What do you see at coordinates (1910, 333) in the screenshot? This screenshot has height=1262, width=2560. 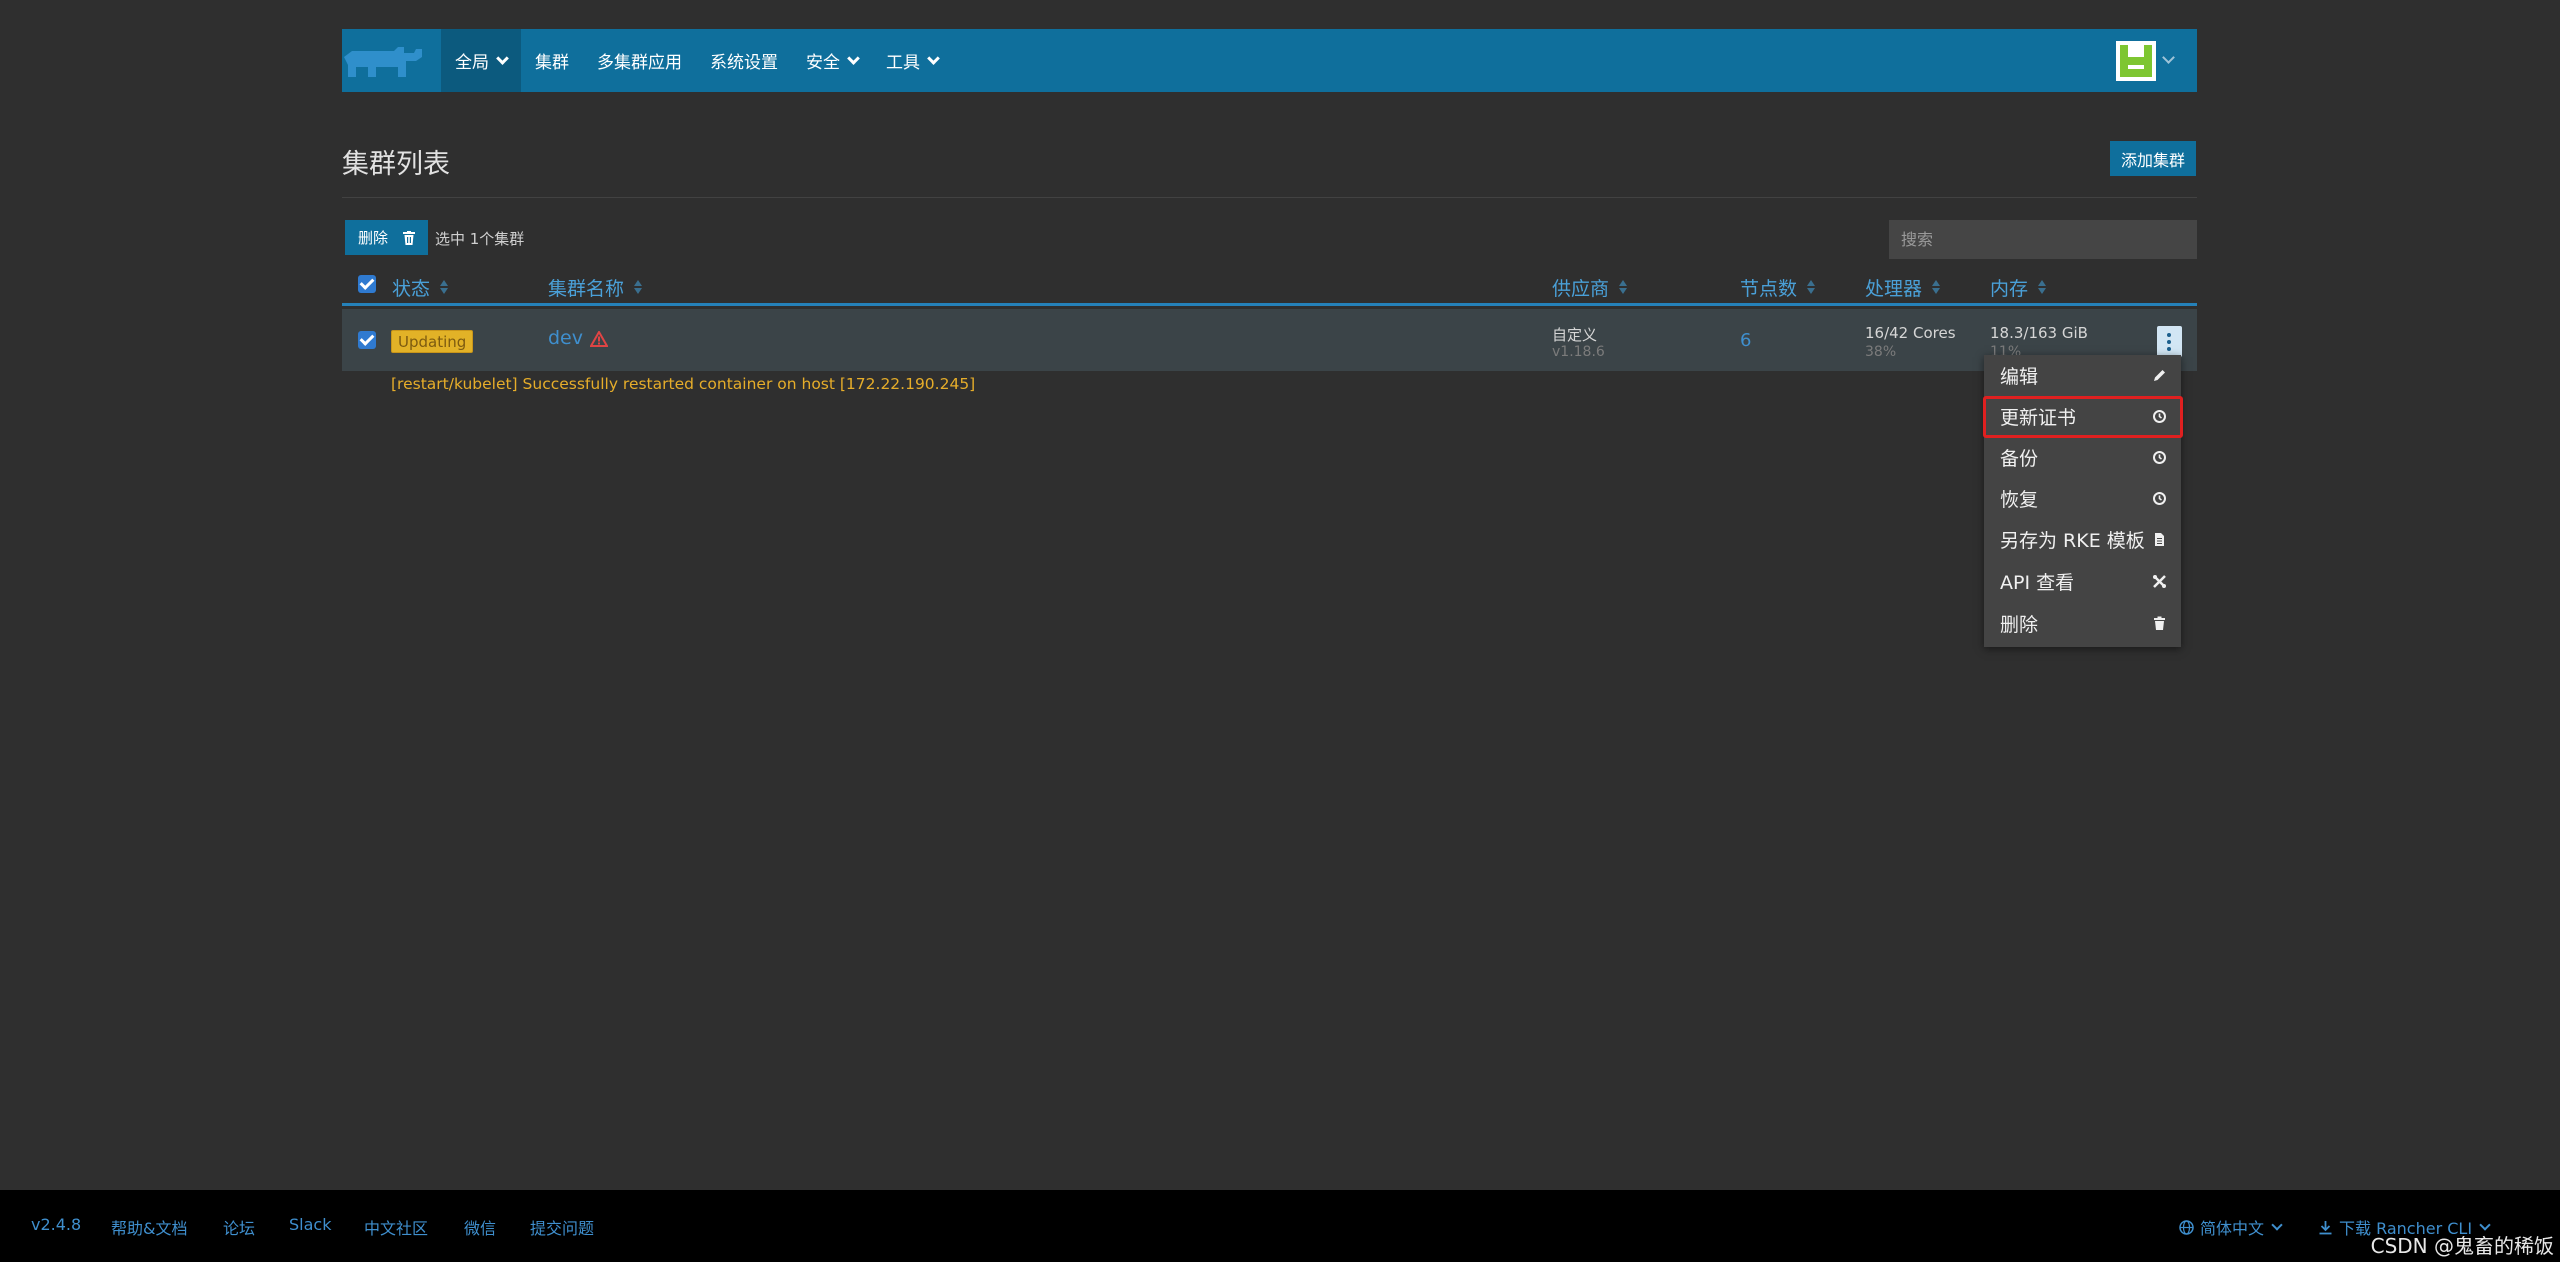 I see `cpu-usage: 16/42 Cores` at bounding box center [1910, 333].